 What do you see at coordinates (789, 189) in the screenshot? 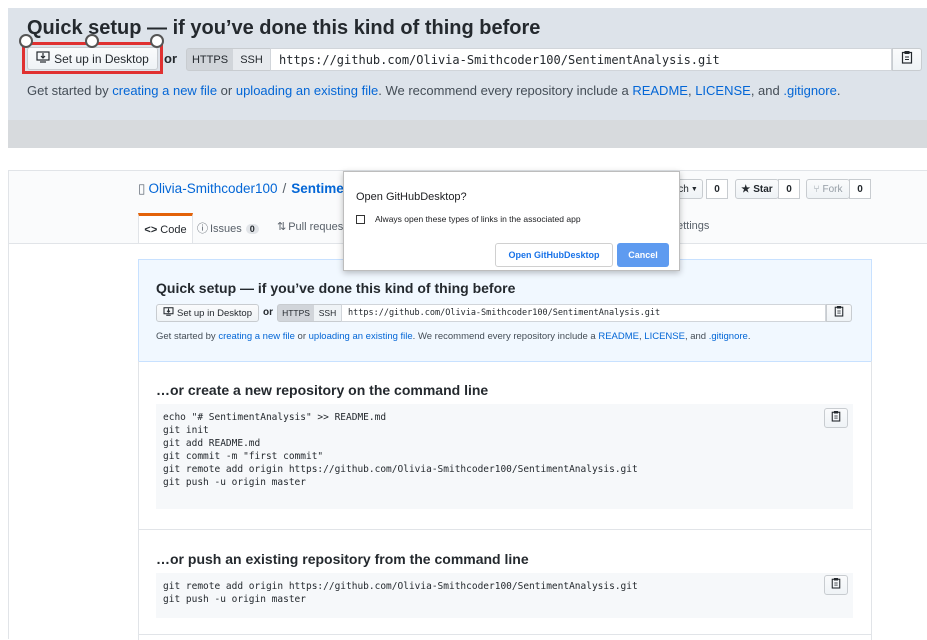
I see `star-count: 0` at bounding box center [789, 189].